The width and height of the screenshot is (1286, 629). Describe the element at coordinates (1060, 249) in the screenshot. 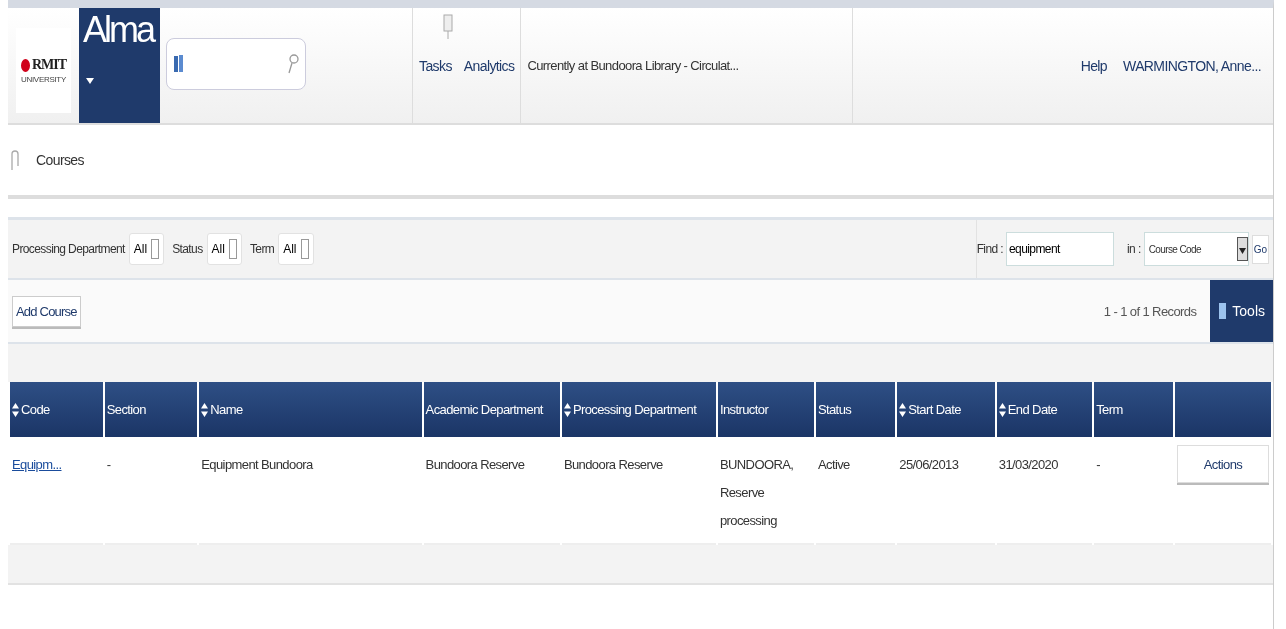

I see `find-field: equipment` at that location.